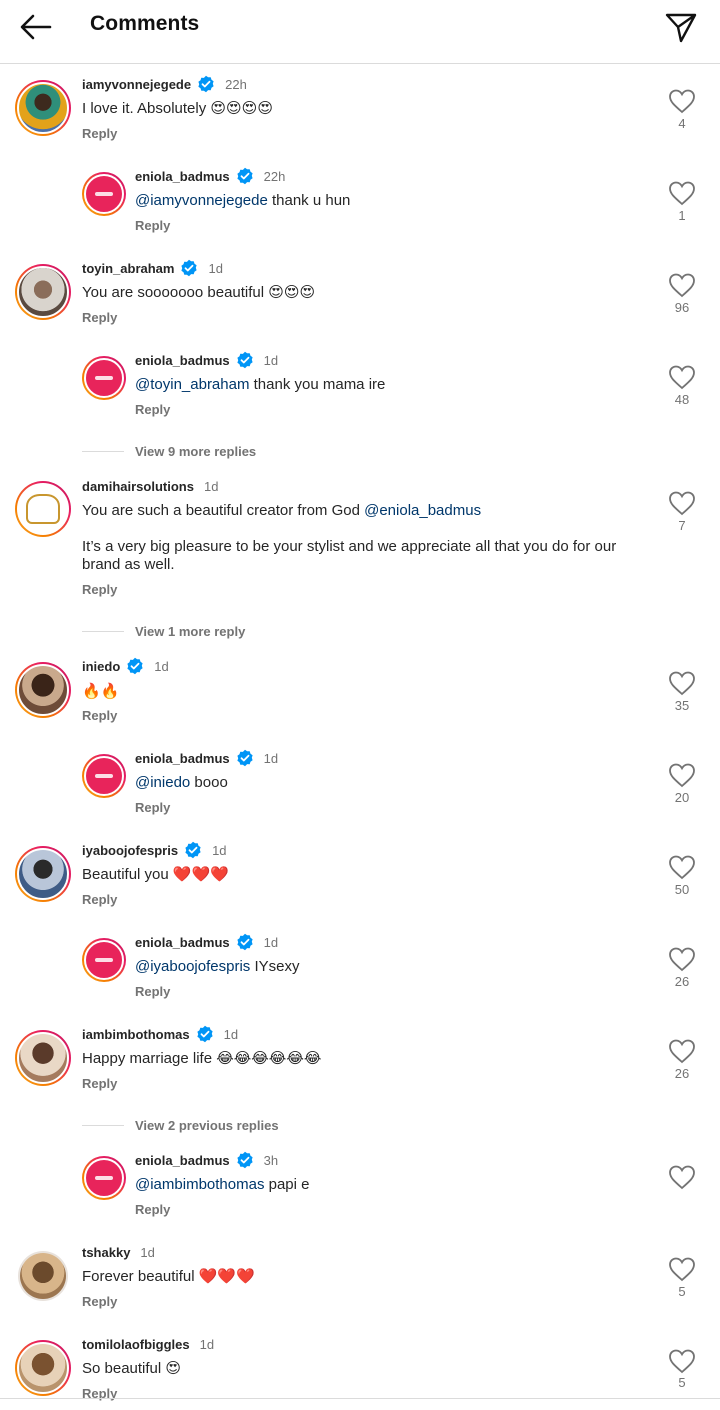 This screenshot has width=720, height=1410. I want to click on view-more-label: View 2 previous replies, so click(207, 1125).